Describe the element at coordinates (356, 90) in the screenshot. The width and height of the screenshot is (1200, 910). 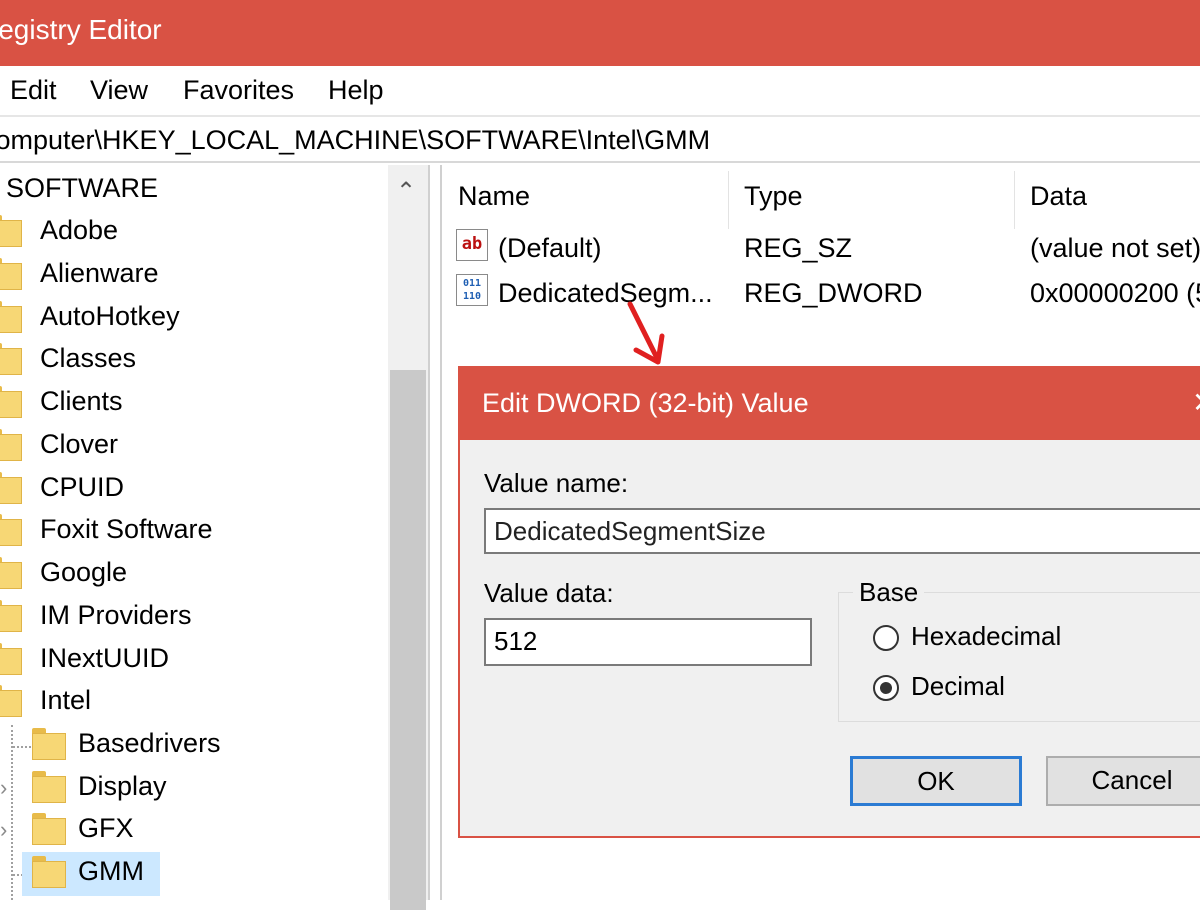
I see `menu-help: Help` at that location.